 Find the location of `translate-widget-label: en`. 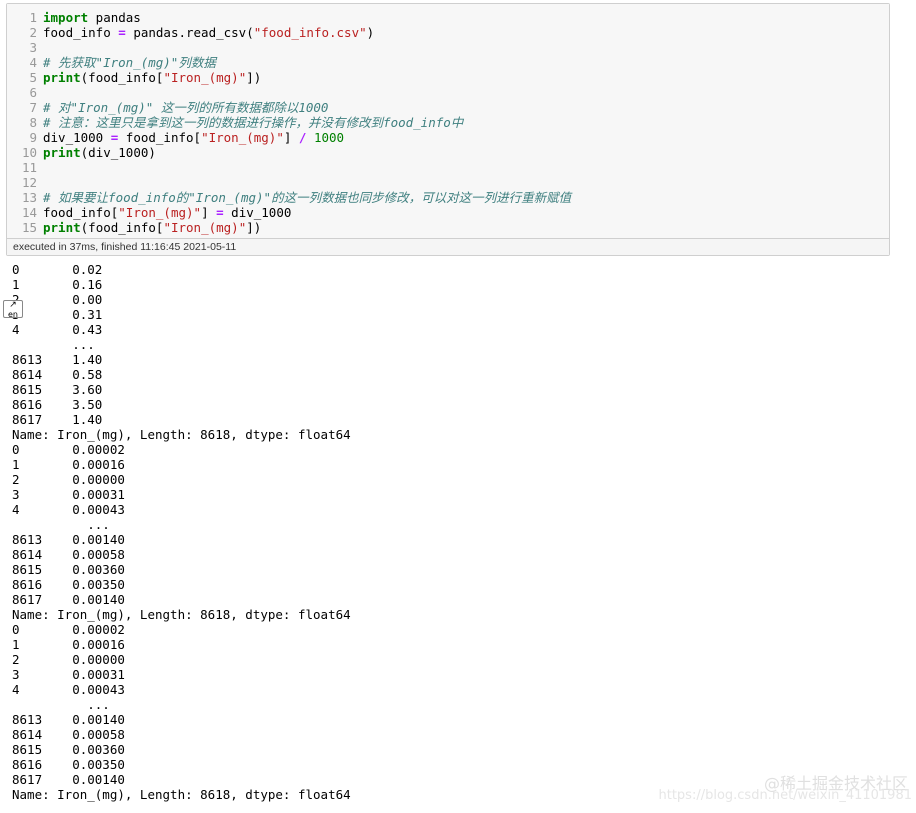

translate-widget-label: en is located at coordinates (13, 314).